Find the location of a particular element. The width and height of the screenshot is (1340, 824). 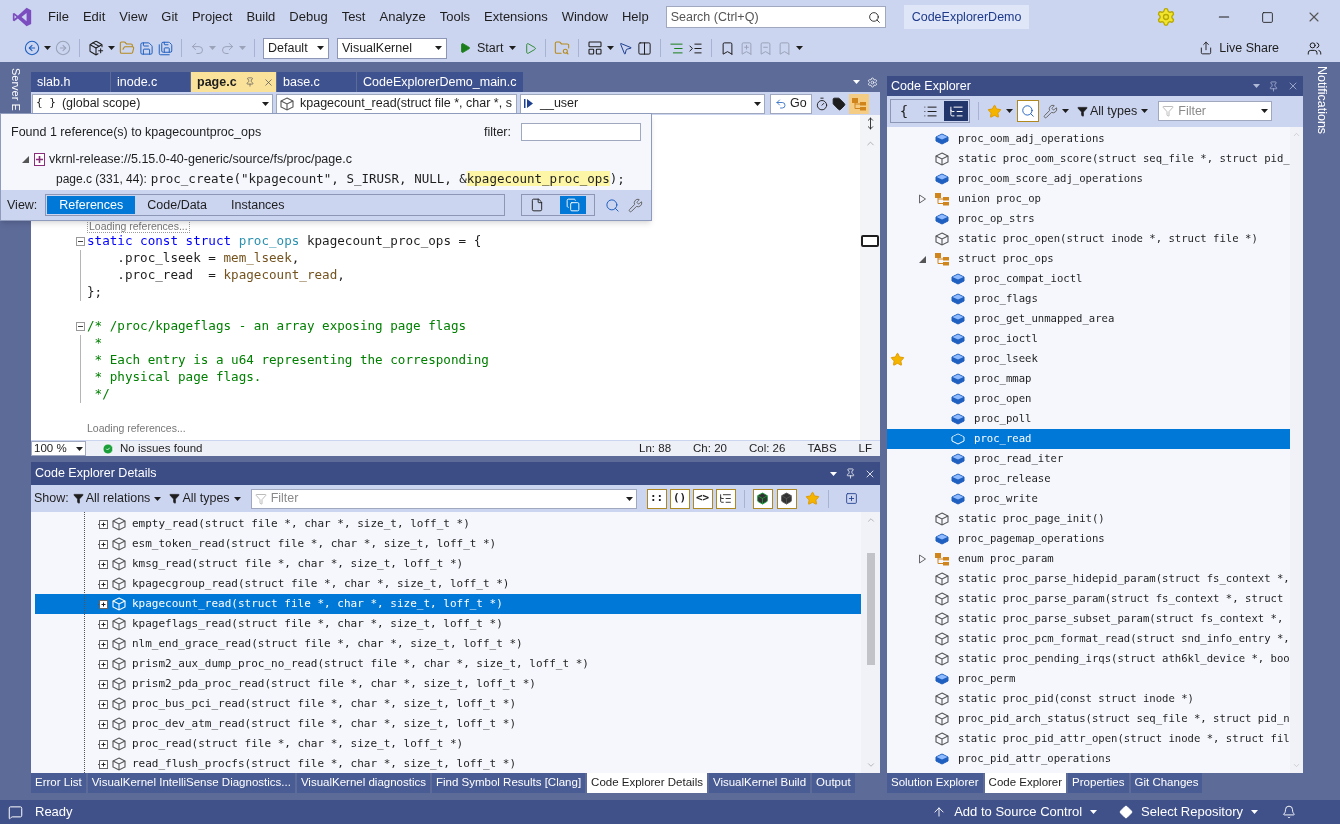

symbol-row: enum proc_param is located at coordinates (1088, 559).